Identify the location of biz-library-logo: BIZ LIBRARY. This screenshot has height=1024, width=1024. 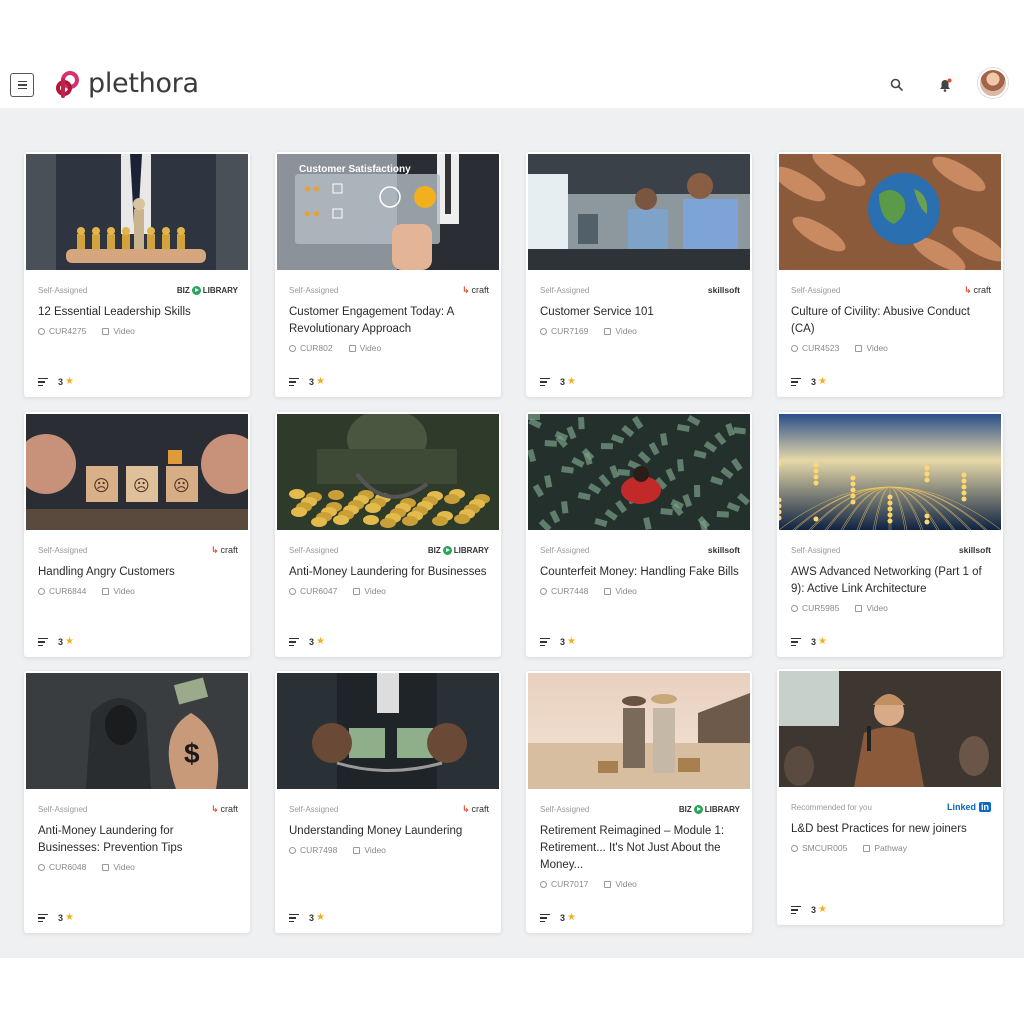
(207, 290).